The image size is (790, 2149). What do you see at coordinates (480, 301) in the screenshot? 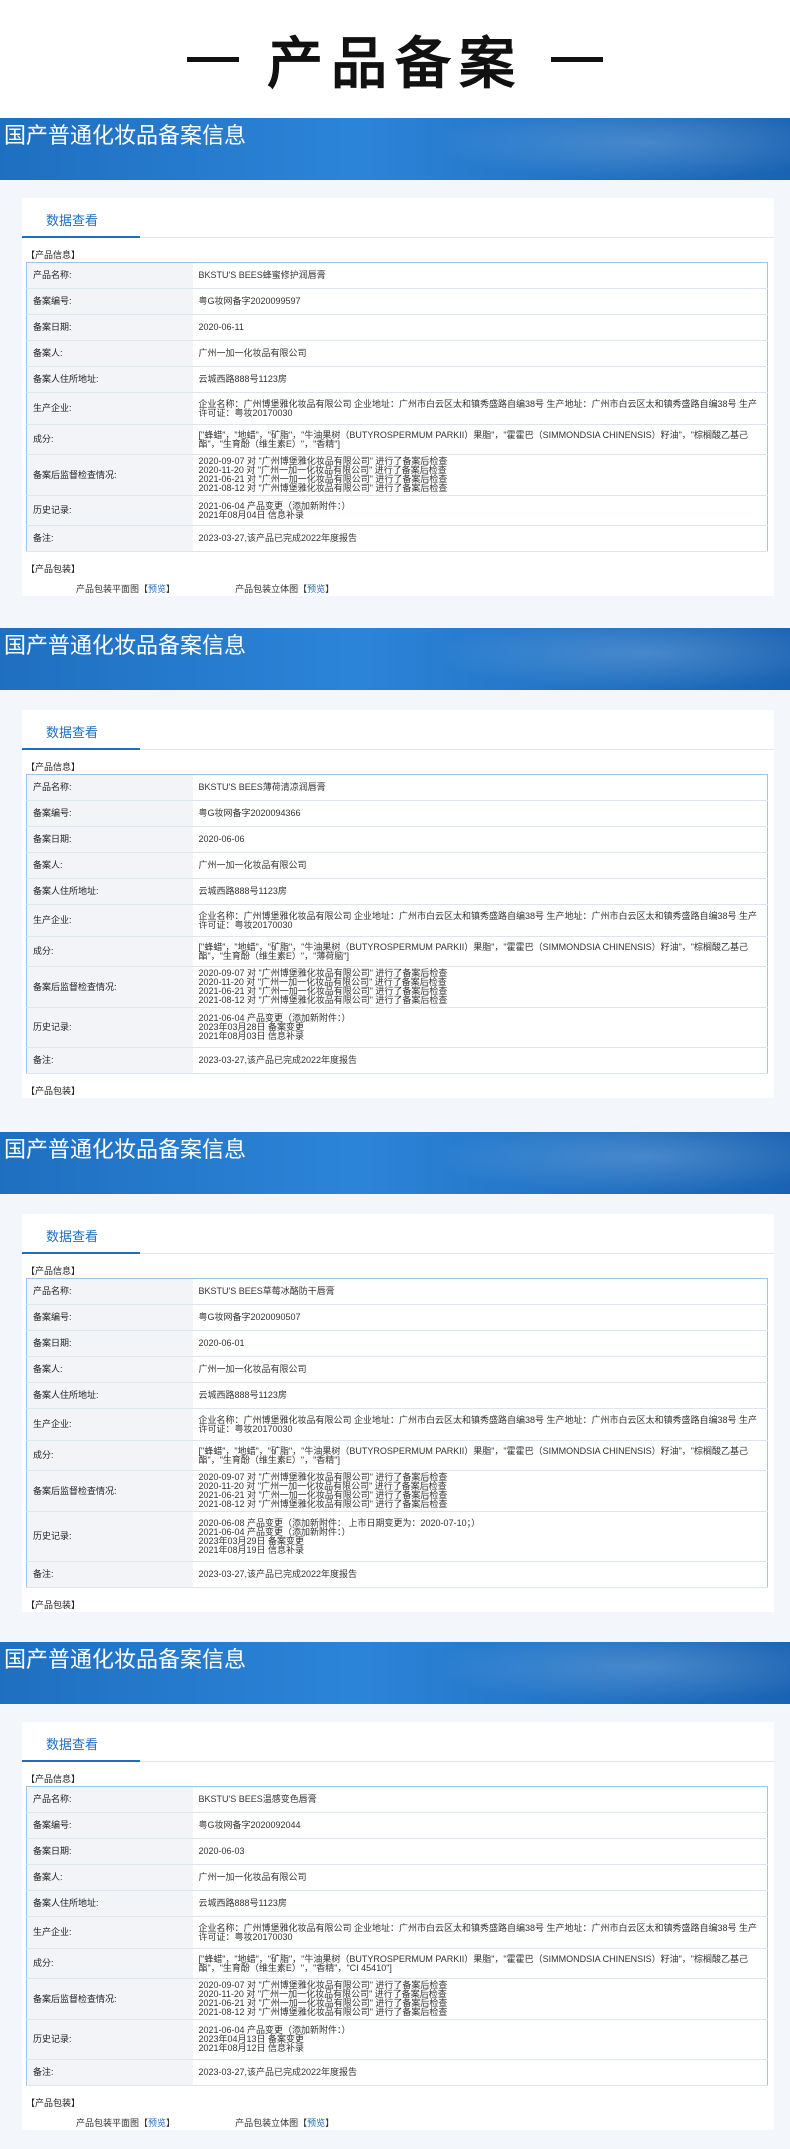
I see `info-value: 粤G妆网备字2020099597` at bounding box center [480, 301].